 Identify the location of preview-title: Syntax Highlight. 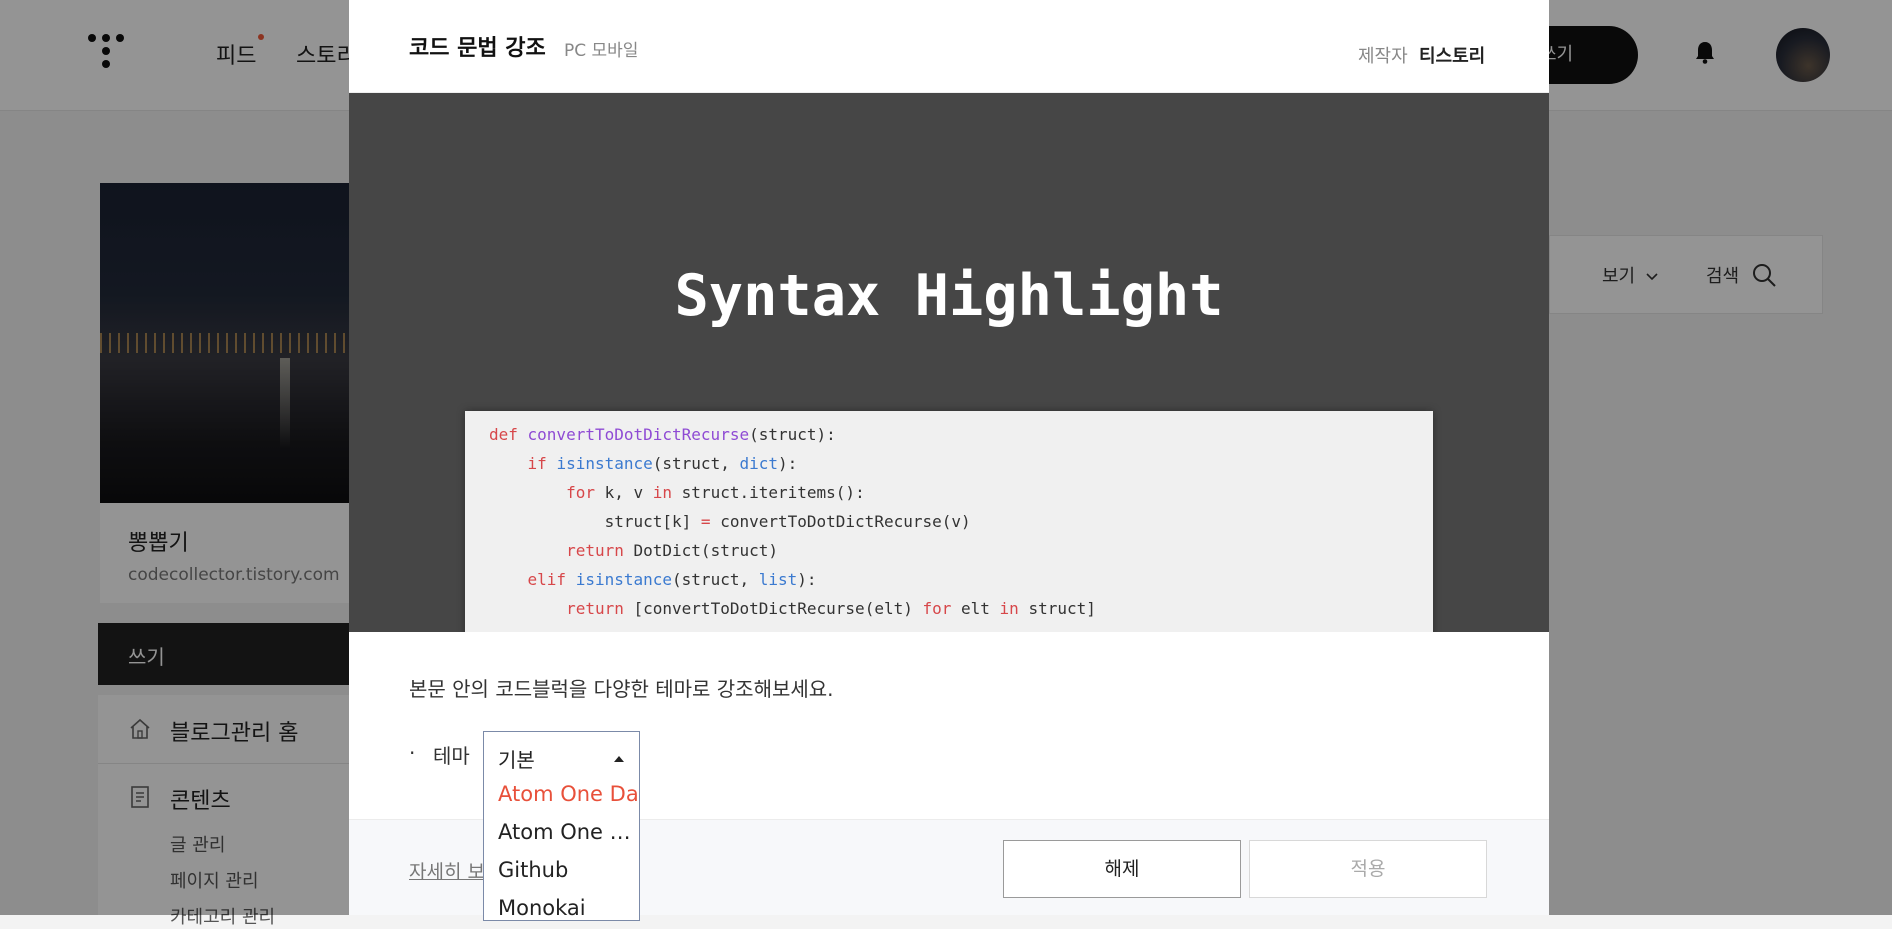
(949, 296).